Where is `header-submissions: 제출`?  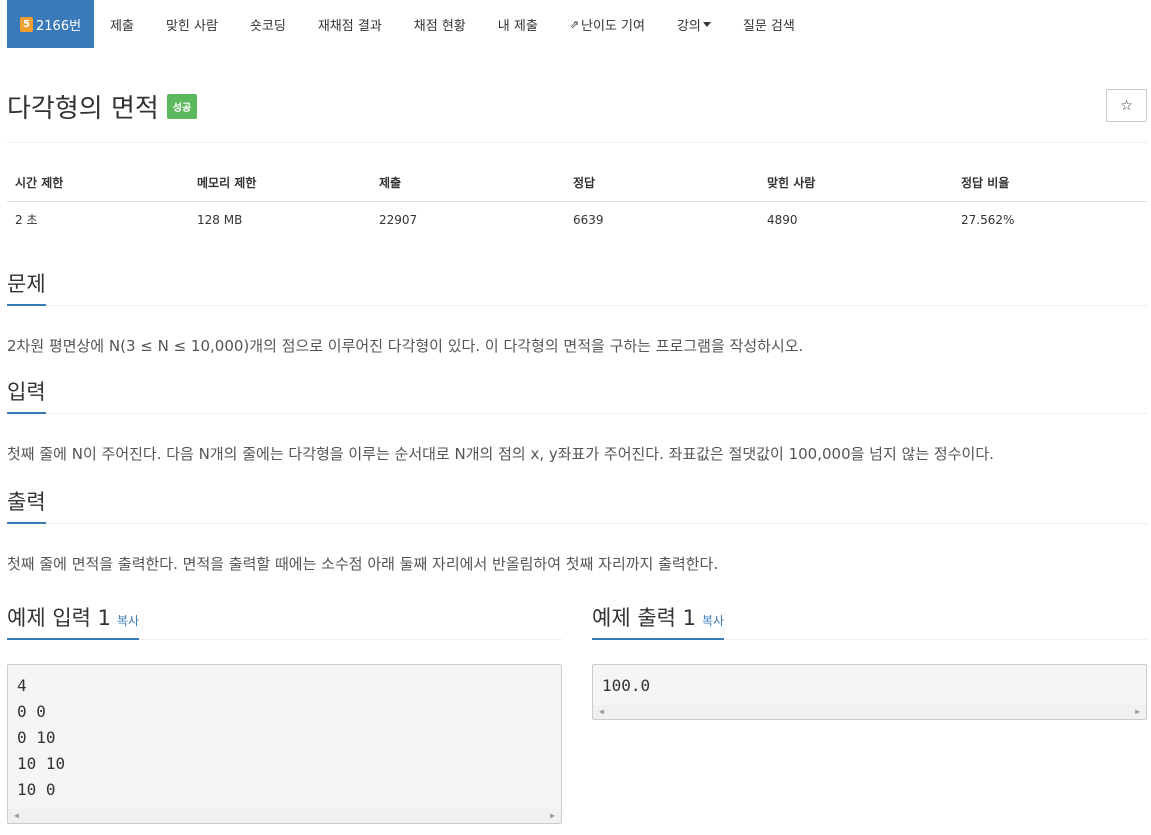
header-submissions: 제출 is located at coordinates (468, 184).